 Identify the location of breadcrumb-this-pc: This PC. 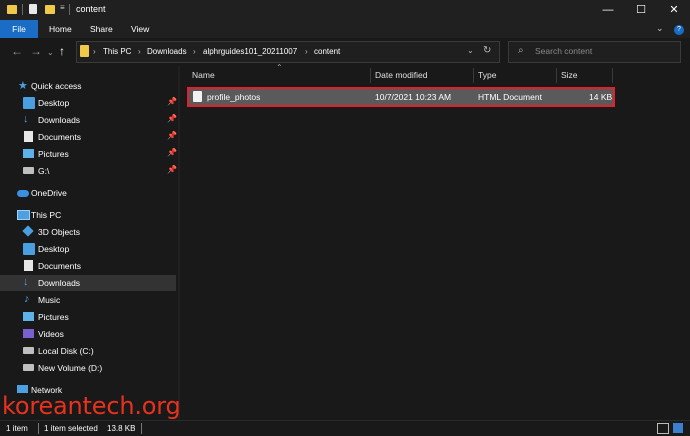
(117, 51).